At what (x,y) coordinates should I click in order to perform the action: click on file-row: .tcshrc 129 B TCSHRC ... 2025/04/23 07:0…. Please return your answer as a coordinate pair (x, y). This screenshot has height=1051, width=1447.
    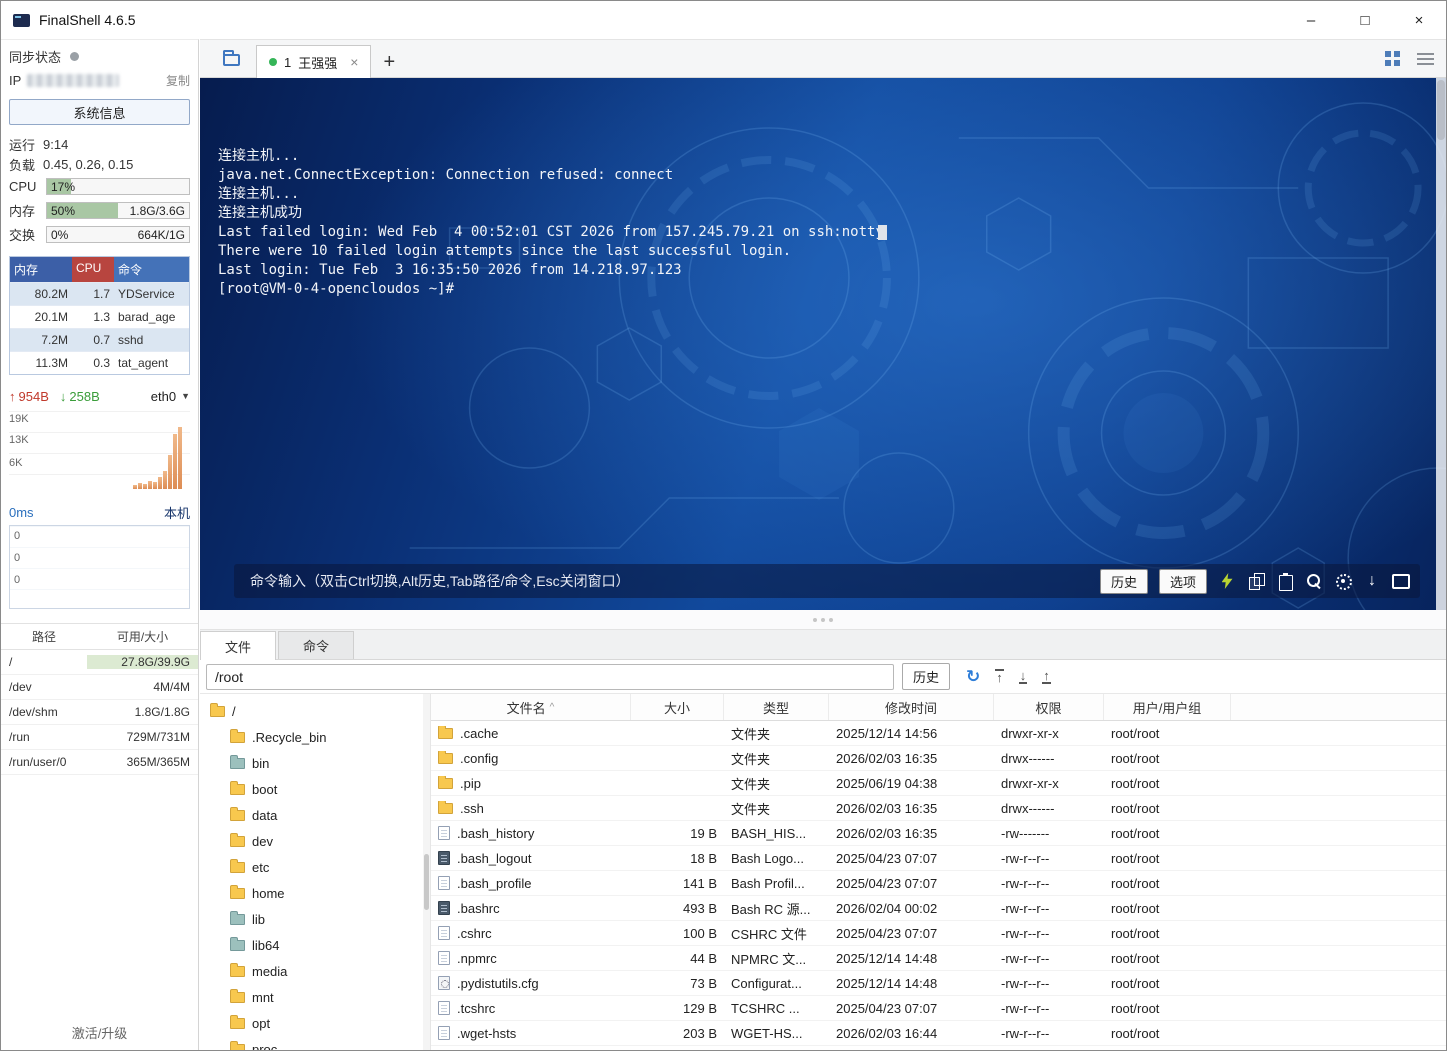
    Looking at the image, I should click on (938, 1008).